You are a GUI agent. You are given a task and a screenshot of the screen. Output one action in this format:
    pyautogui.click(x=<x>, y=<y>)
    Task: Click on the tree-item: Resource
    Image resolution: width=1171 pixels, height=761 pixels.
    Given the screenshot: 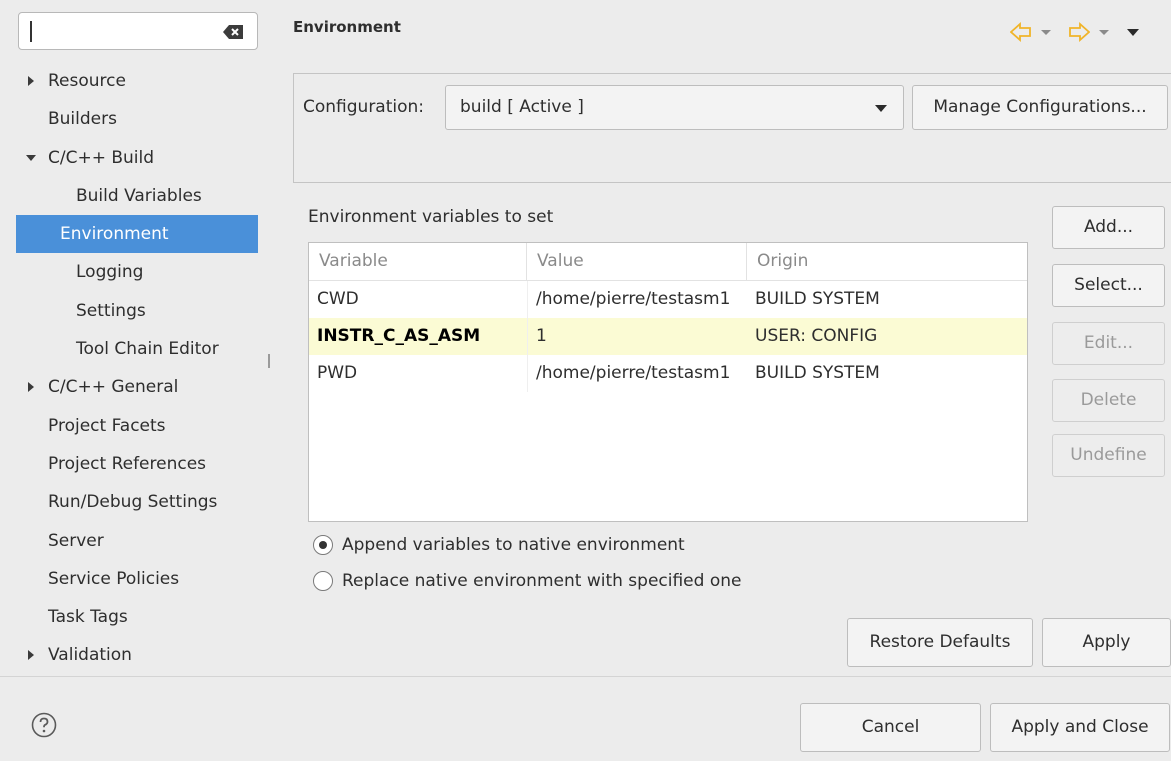 What is the action you would take?
    pyautogui.click(x=134, y=81)
    